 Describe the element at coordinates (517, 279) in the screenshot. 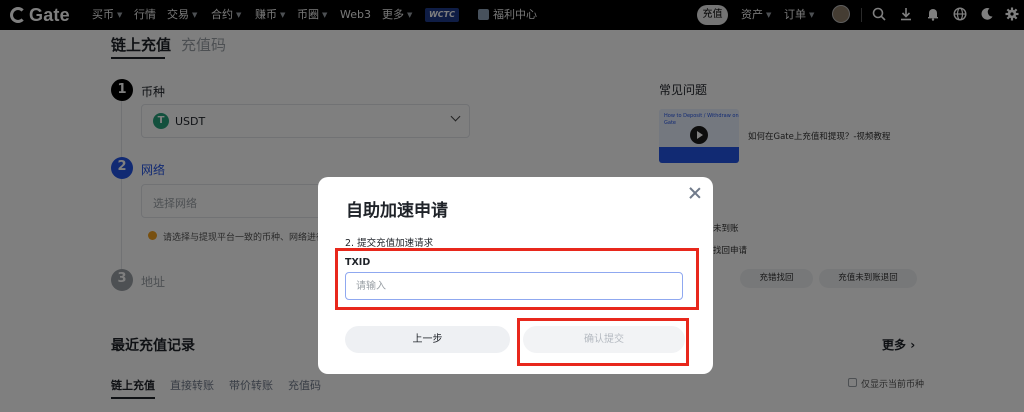

I see `highlight-txid-box` at that location.